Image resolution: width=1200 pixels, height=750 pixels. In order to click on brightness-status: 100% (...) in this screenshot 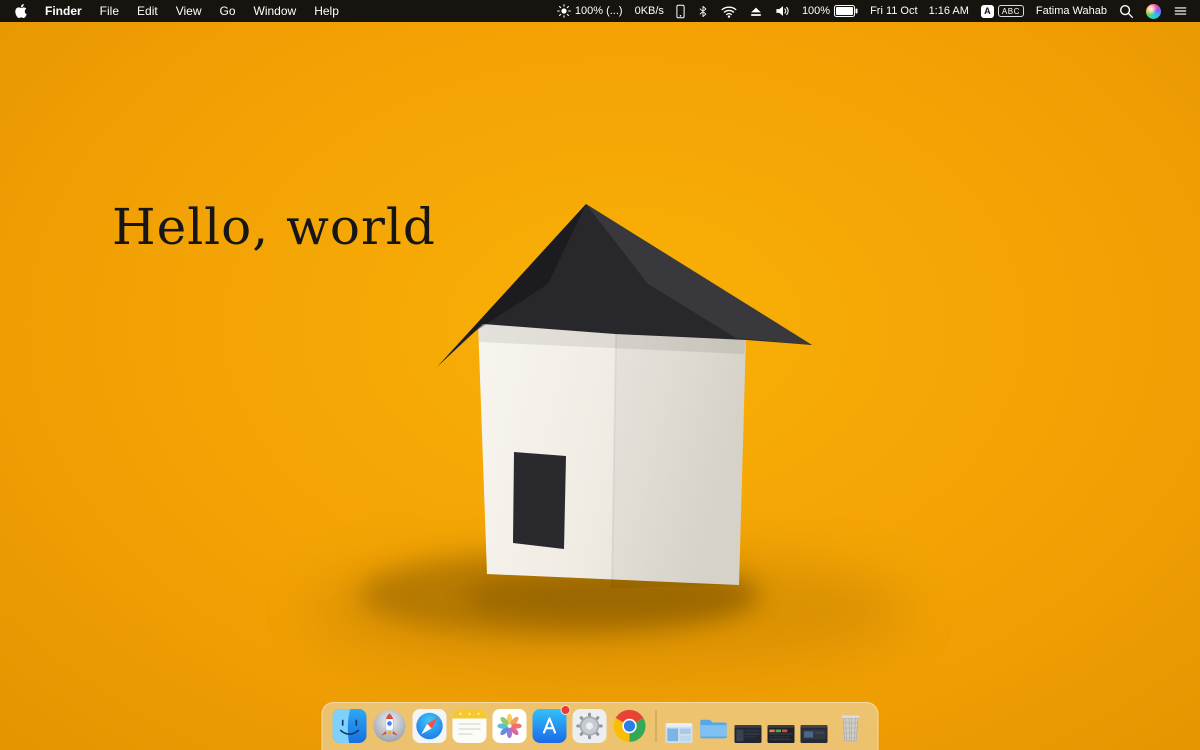, I will do `click(590, 11)`.